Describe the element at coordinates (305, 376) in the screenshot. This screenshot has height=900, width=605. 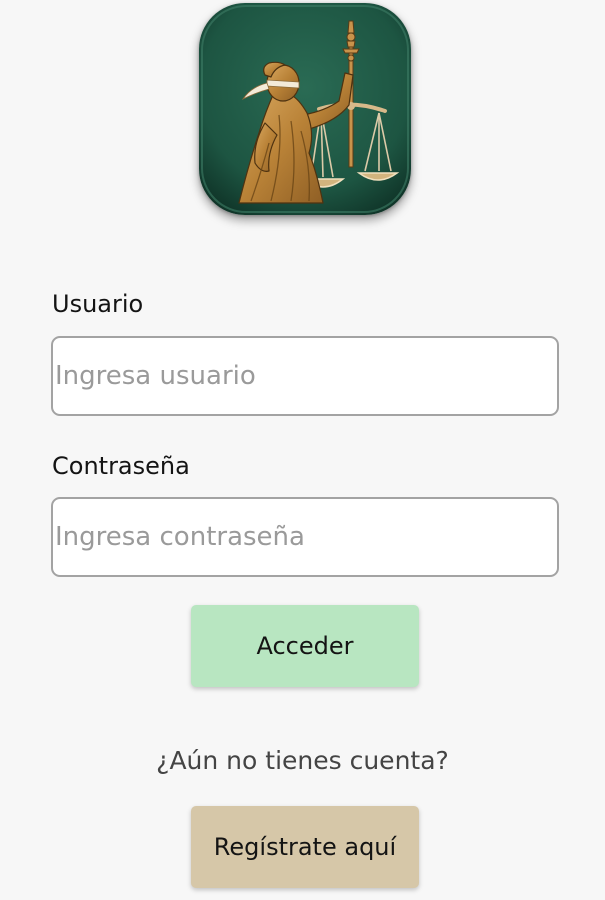
I see `username-input` at that location.